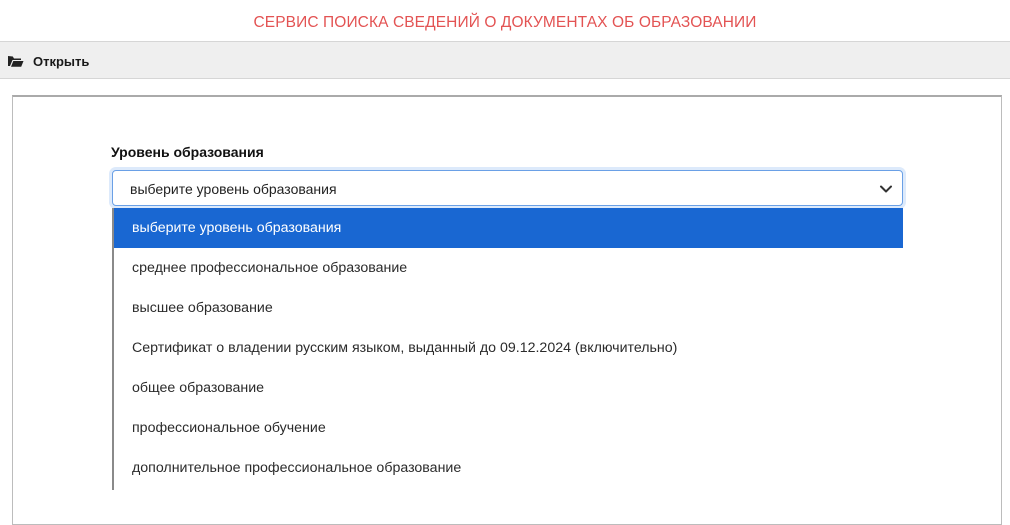 The height and width of the screenshot is (525, 1010). What do you see at coordinates (507, 188) in the screenshot?
I see `education-level-select: выберите уровень образования` at bounding box center [507, 188].